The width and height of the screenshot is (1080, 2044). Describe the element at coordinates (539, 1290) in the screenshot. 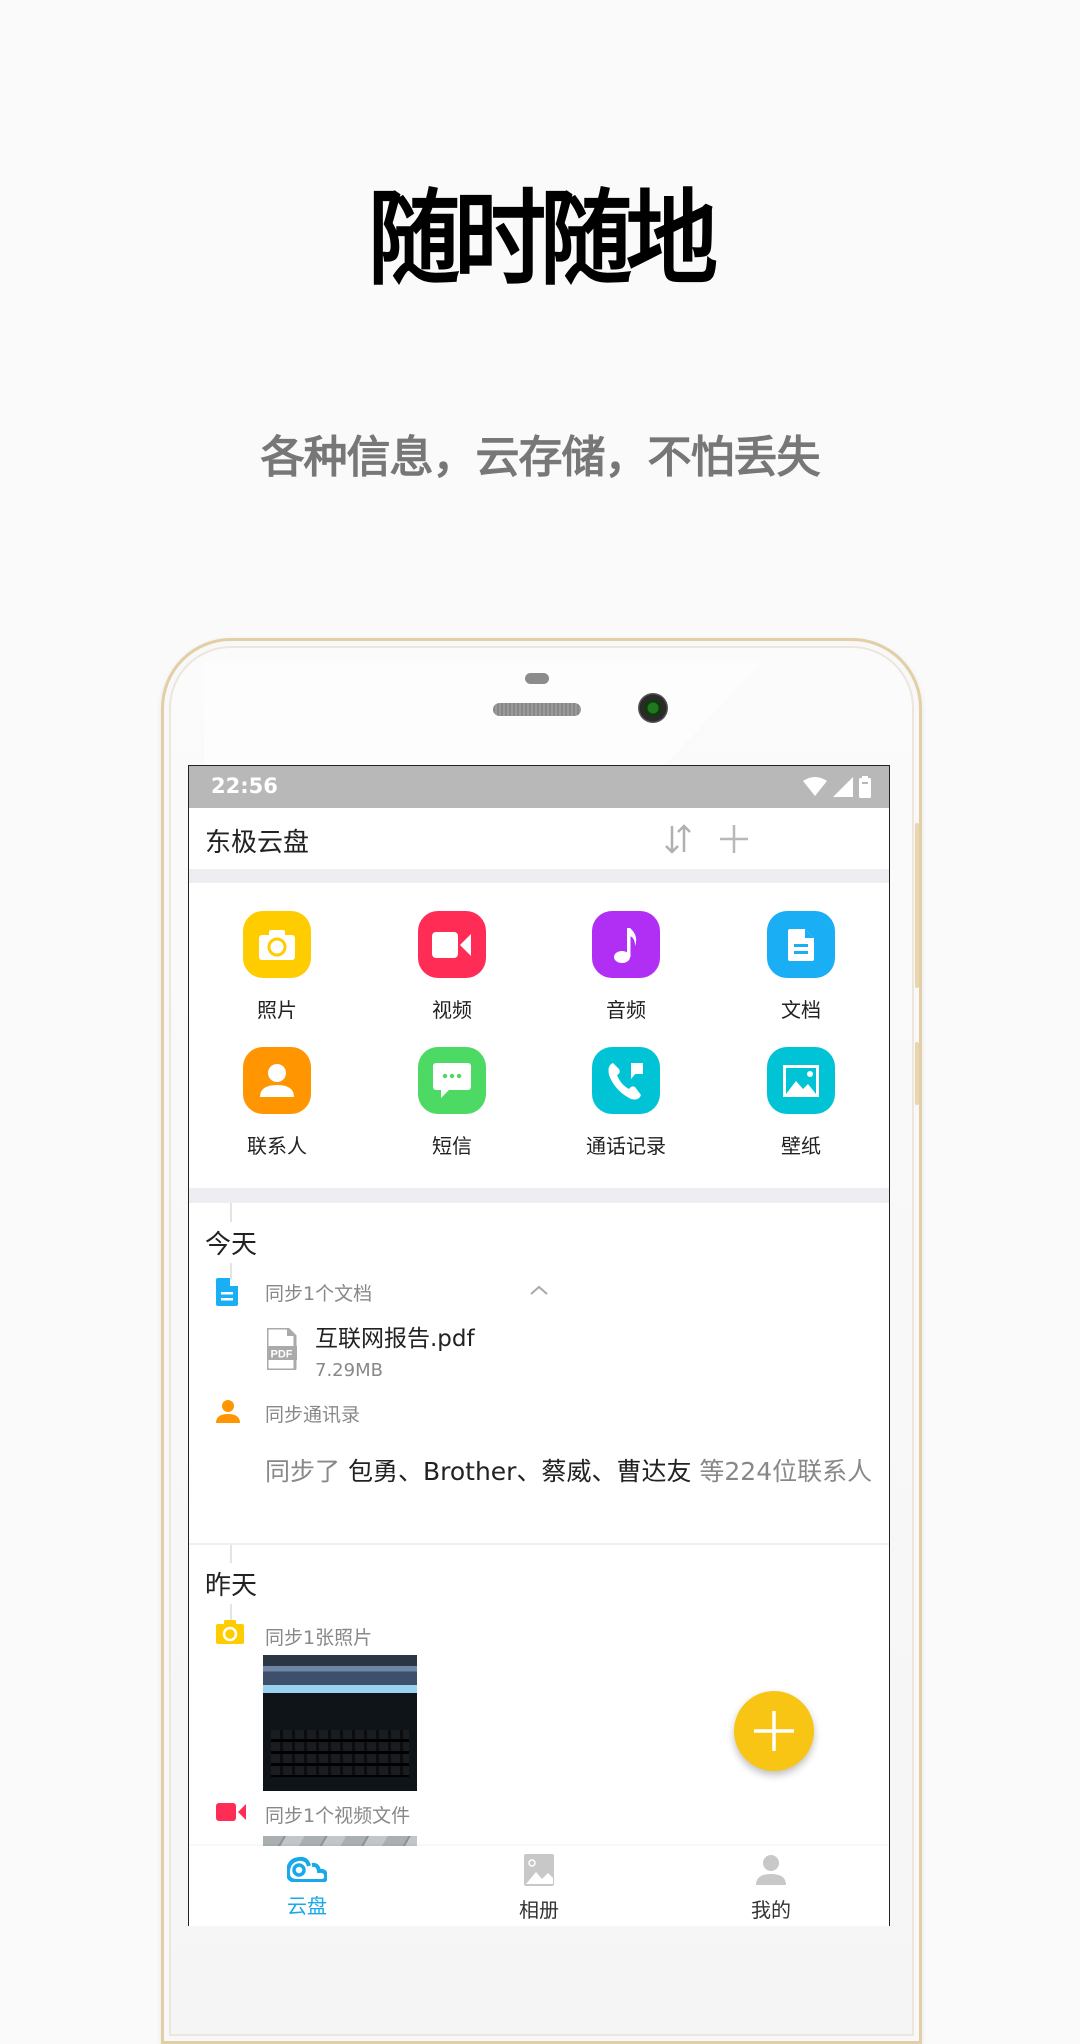

I see `collapse-chevron-icon` at that location.